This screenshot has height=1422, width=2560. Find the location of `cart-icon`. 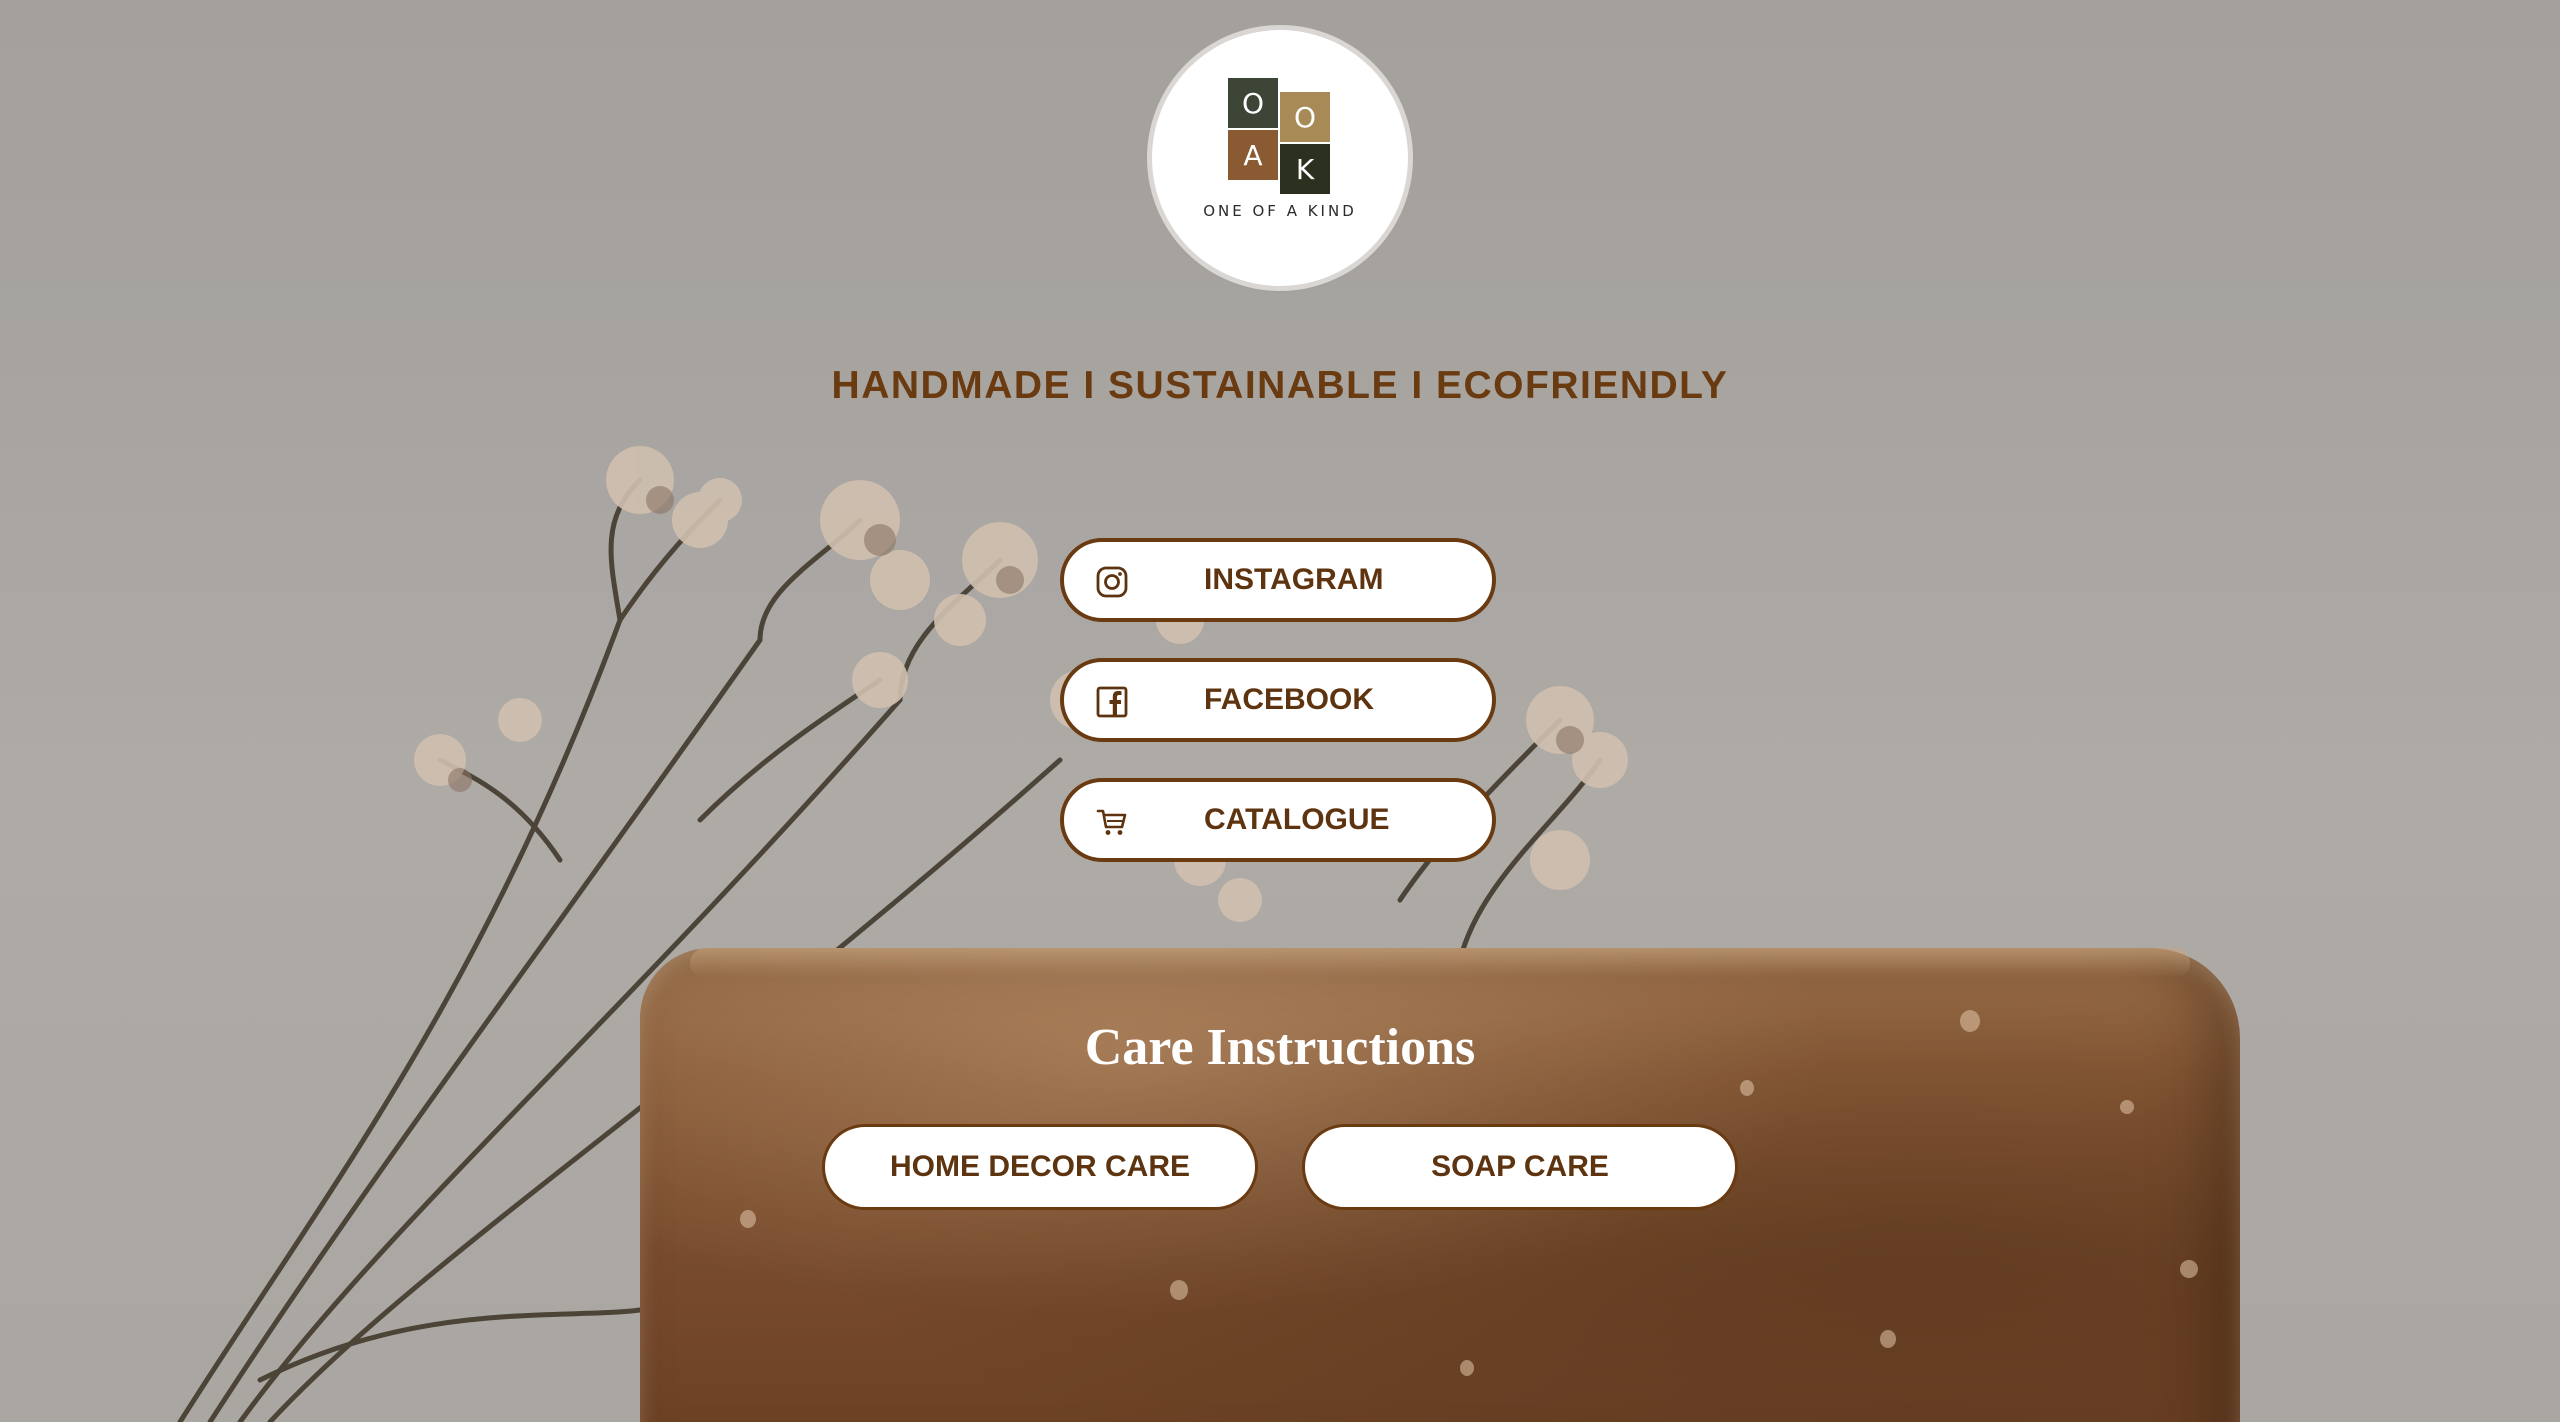

cart-icon is located at coordinates (1111, 822).